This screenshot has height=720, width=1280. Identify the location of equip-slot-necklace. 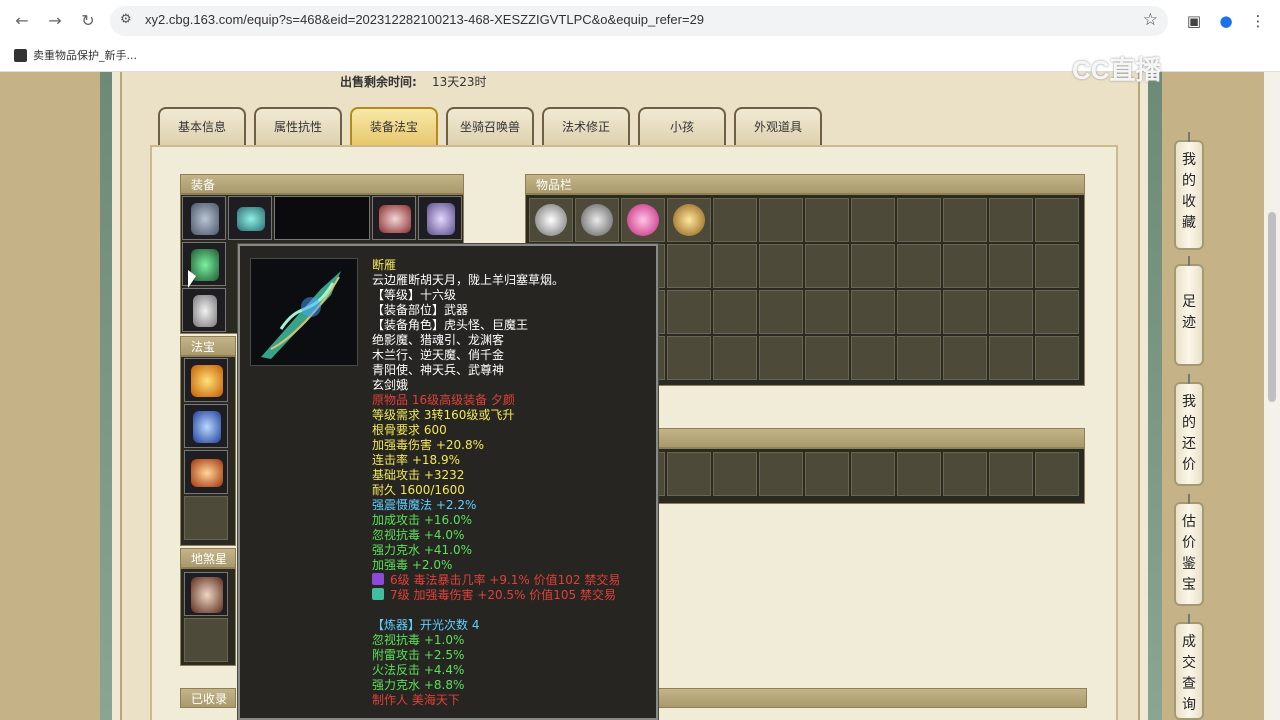
(250, 218).